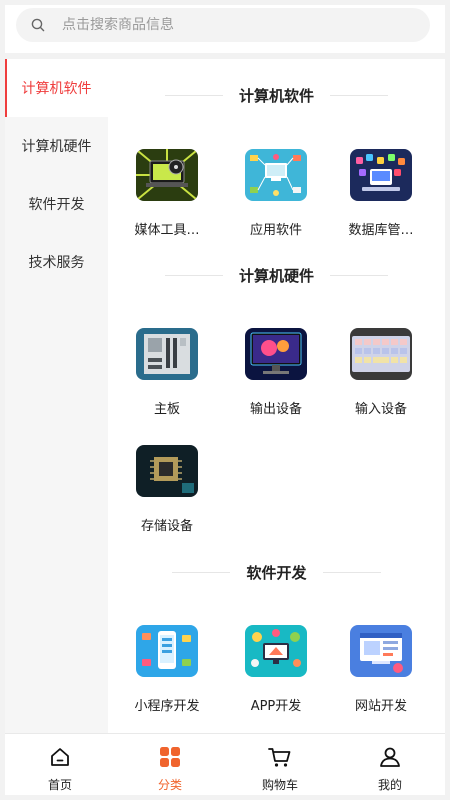 The image size is (450, 800). Describe the element at coordinates (170, 757) in the screenshot. I see `category-icon` at that location.